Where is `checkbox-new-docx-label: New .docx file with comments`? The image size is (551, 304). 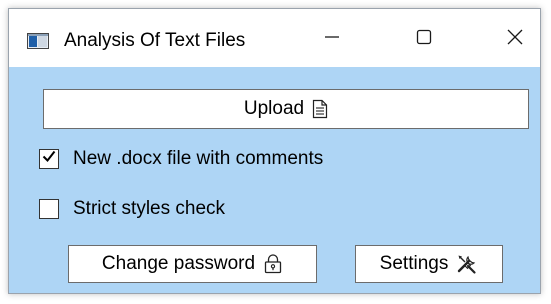
checkbox-new-docx-label: New .docx file with comments is located at coordinates (198, 158).